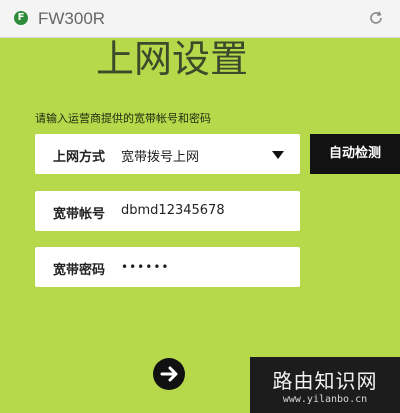 This screenshot has width=400, height=413. I want to click on account-input: dbmd12345678, so click(173, 210).